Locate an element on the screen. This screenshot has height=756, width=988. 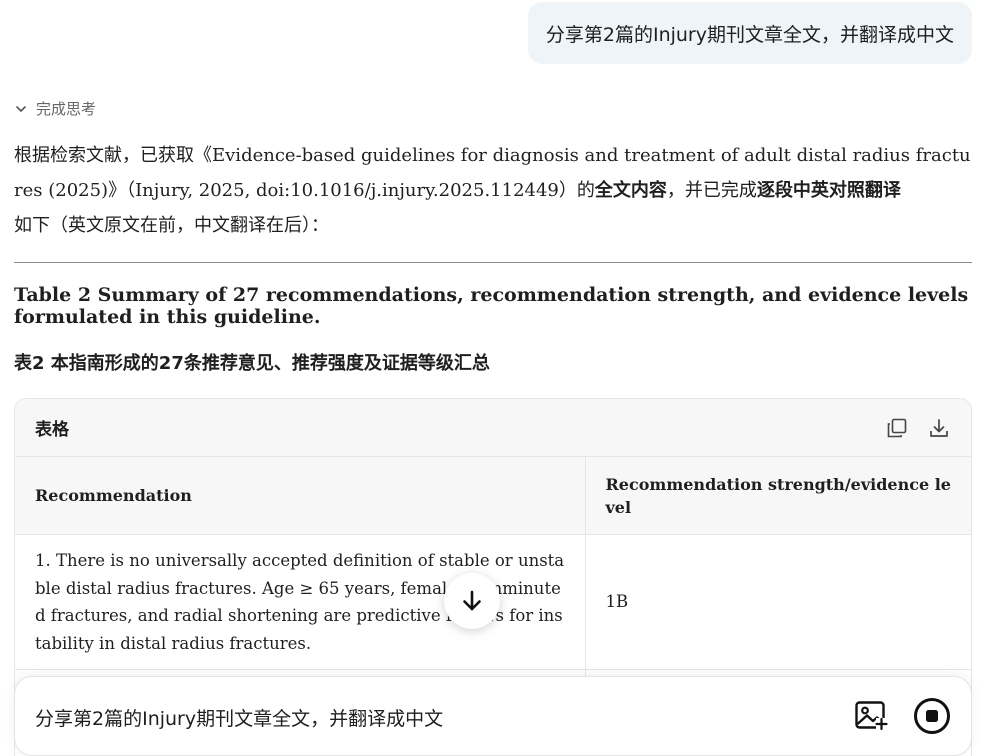
download-icon is located at coordinates (939, 427).